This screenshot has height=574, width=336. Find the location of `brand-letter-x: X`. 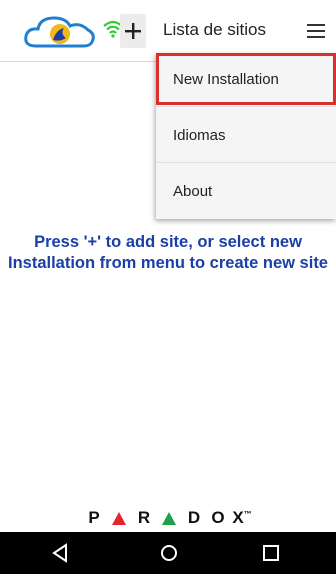

brand-letter-x: X is located at coordinates (238, 517).